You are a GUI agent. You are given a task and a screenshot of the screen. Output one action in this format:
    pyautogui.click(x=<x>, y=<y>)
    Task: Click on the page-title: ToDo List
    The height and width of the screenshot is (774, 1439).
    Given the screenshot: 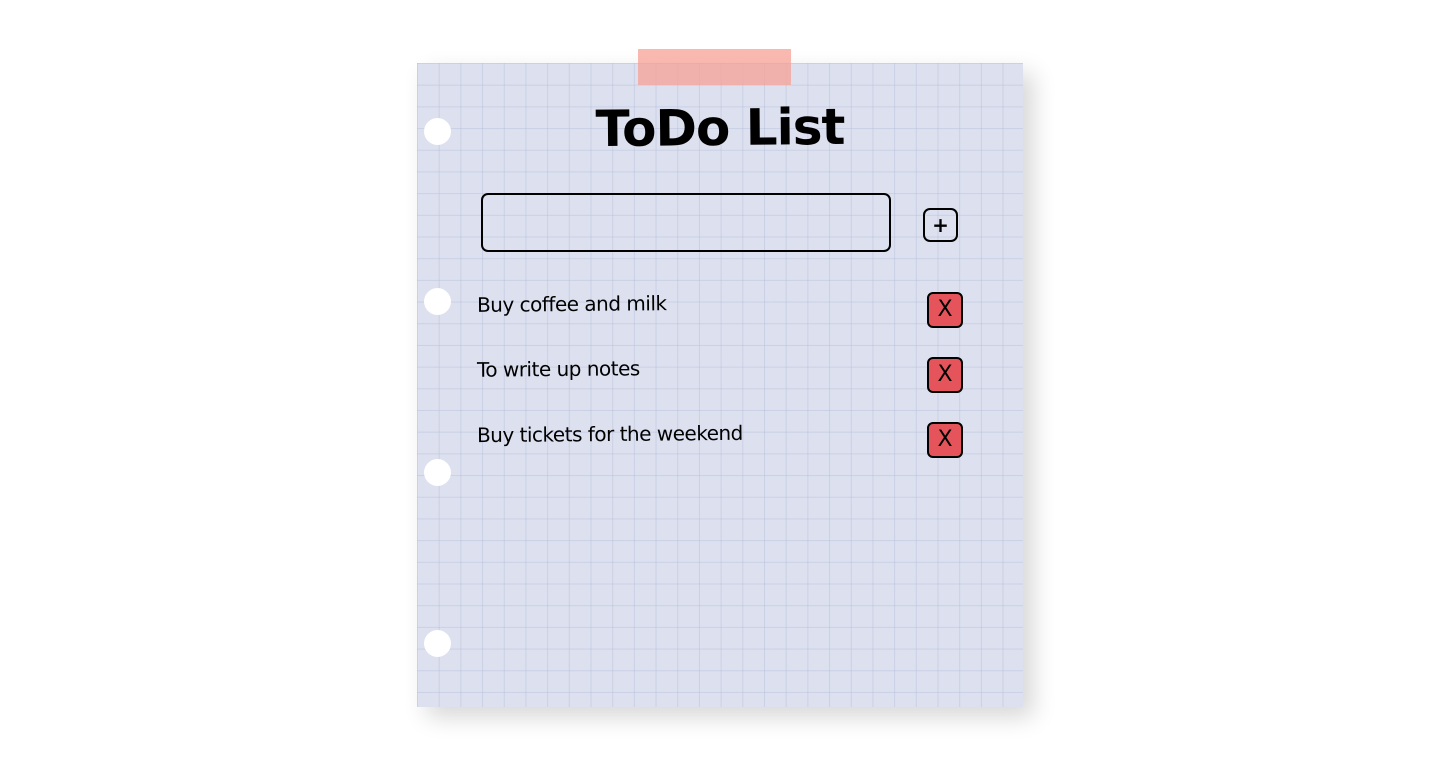 What is the action you would take?
    pyautogui.click(x=720, y=128)
    